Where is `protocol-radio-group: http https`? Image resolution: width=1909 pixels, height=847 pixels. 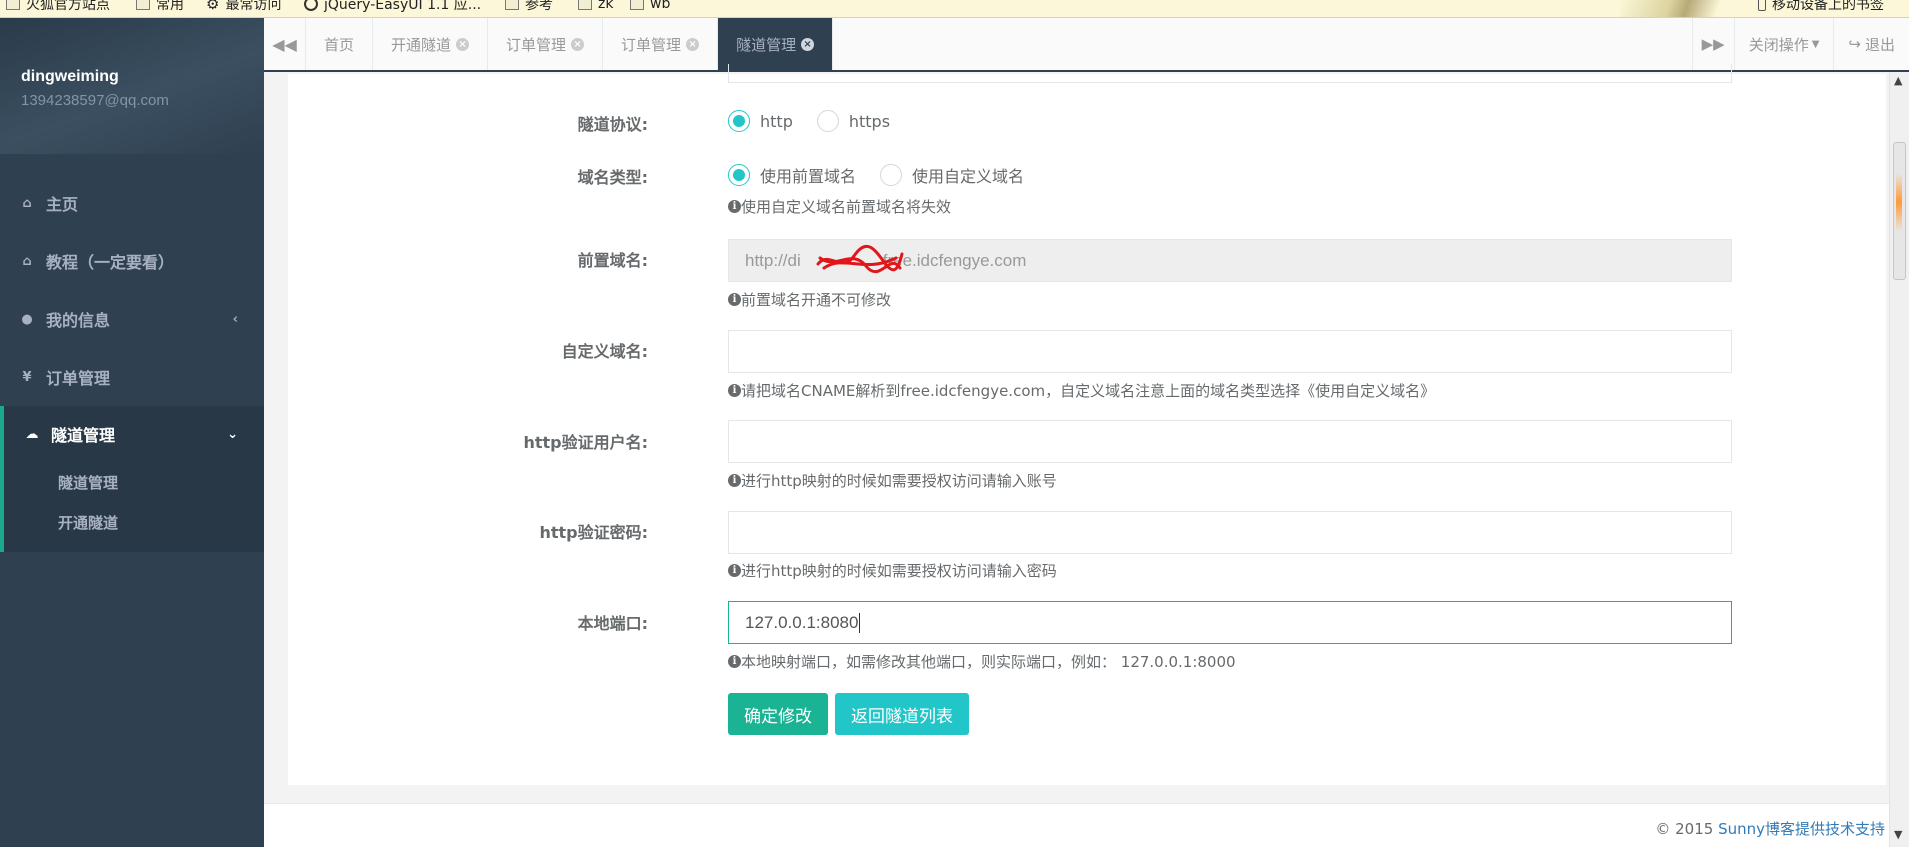
protocol-radio-group: http https is located at coordinates (821, 121).